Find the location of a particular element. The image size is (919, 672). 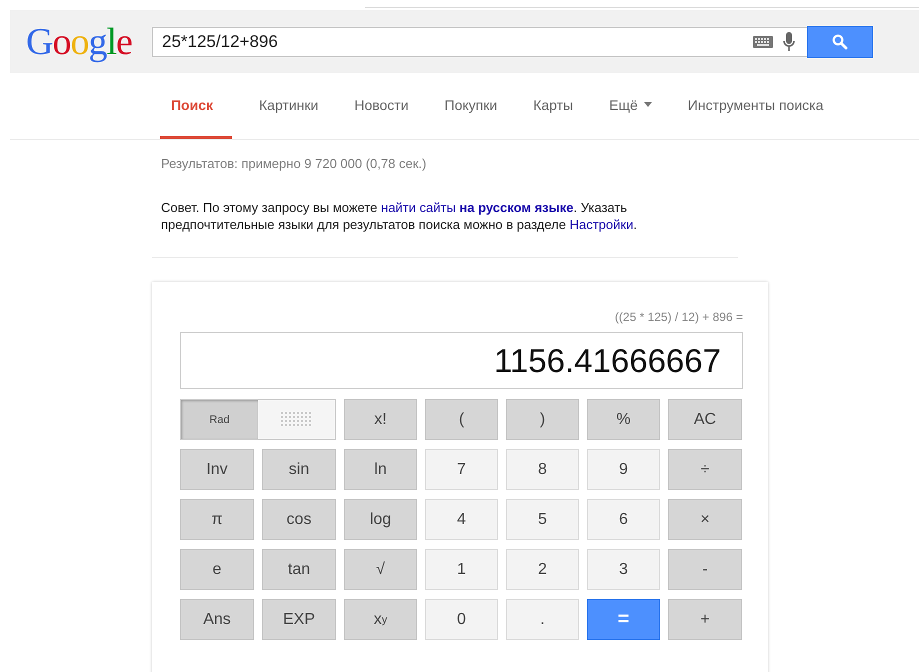

calculator-key: + is located at coordinates (705, 619).